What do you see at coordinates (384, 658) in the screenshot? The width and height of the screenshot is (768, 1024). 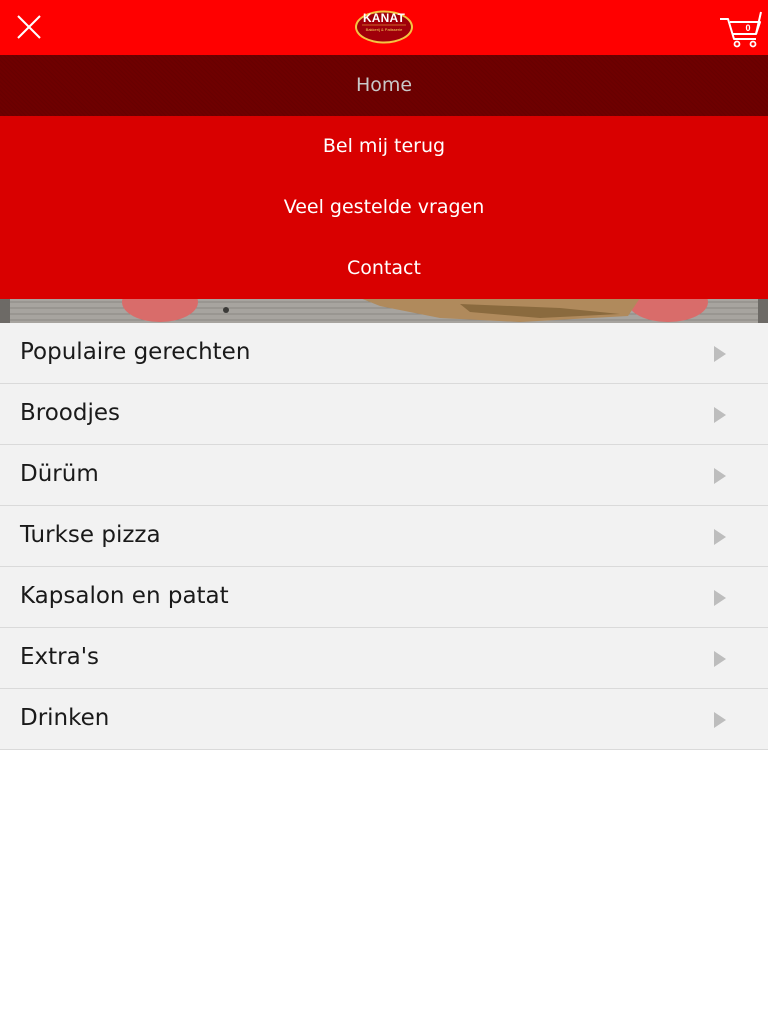 I see `category-extras: Extra's` at bounding box center [384, 658].